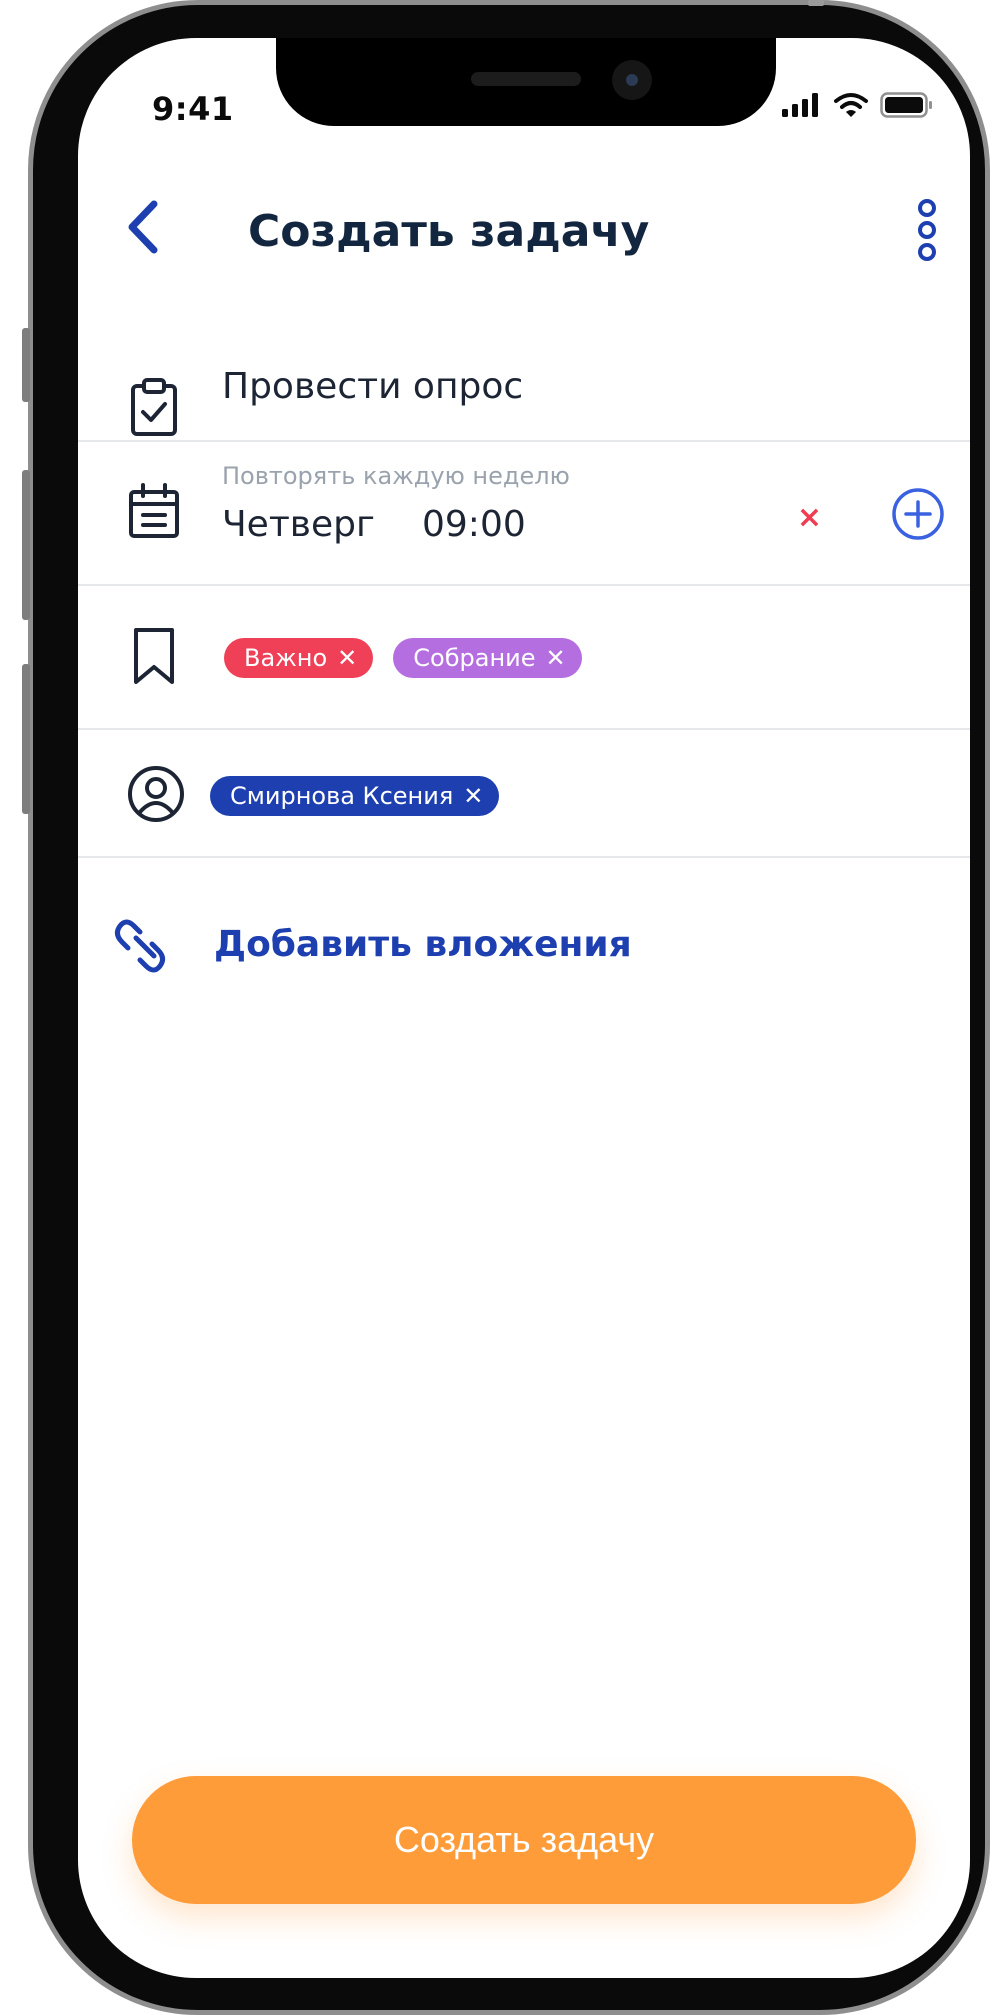 The image size is (1005, 2015). I want to click on volume-down-button, so click(26, 739).